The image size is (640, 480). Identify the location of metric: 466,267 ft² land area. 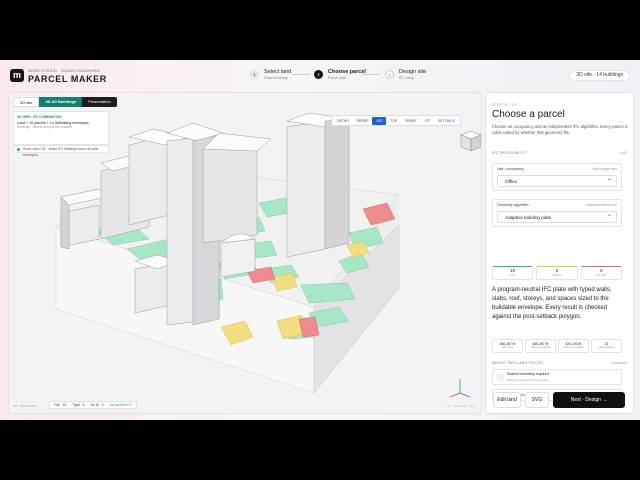
(507, 346).